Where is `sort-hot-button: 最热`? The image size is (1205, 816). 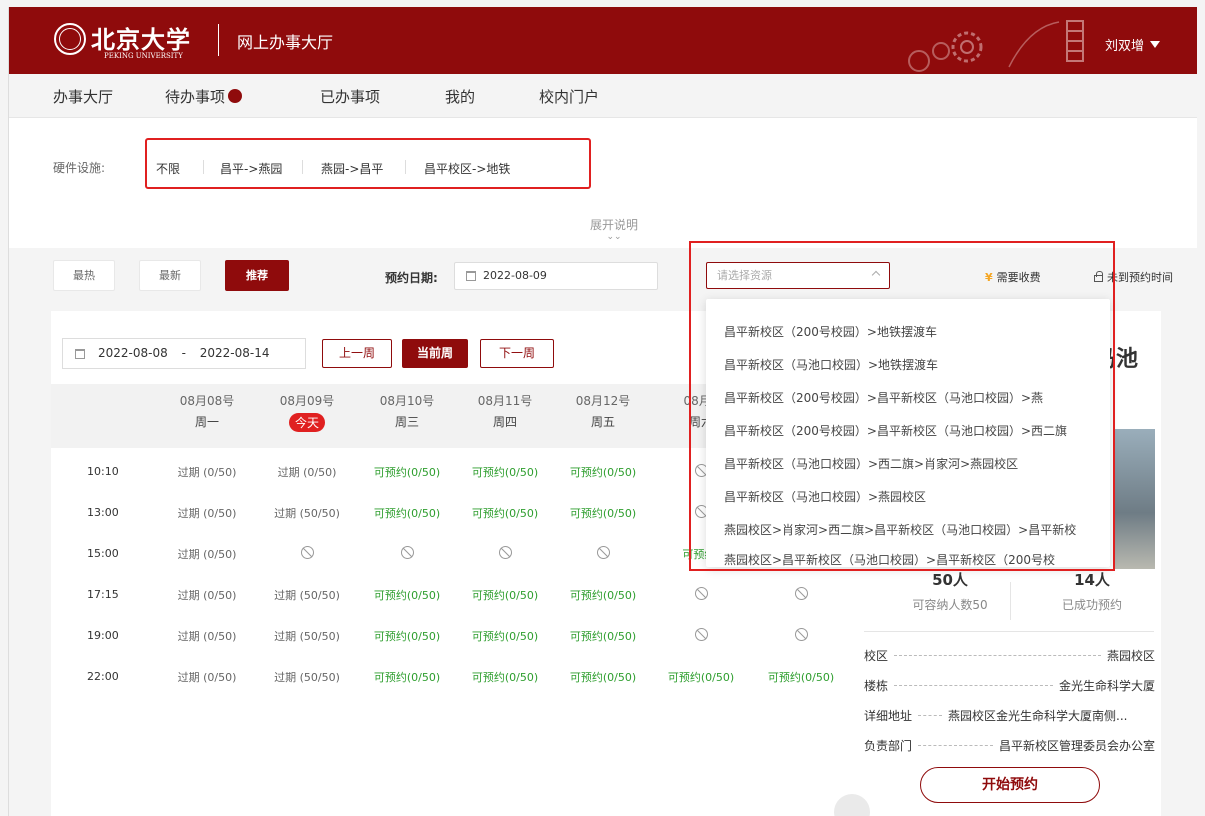 sort-hot-button: 最热 is located at coordinates (84, 275).